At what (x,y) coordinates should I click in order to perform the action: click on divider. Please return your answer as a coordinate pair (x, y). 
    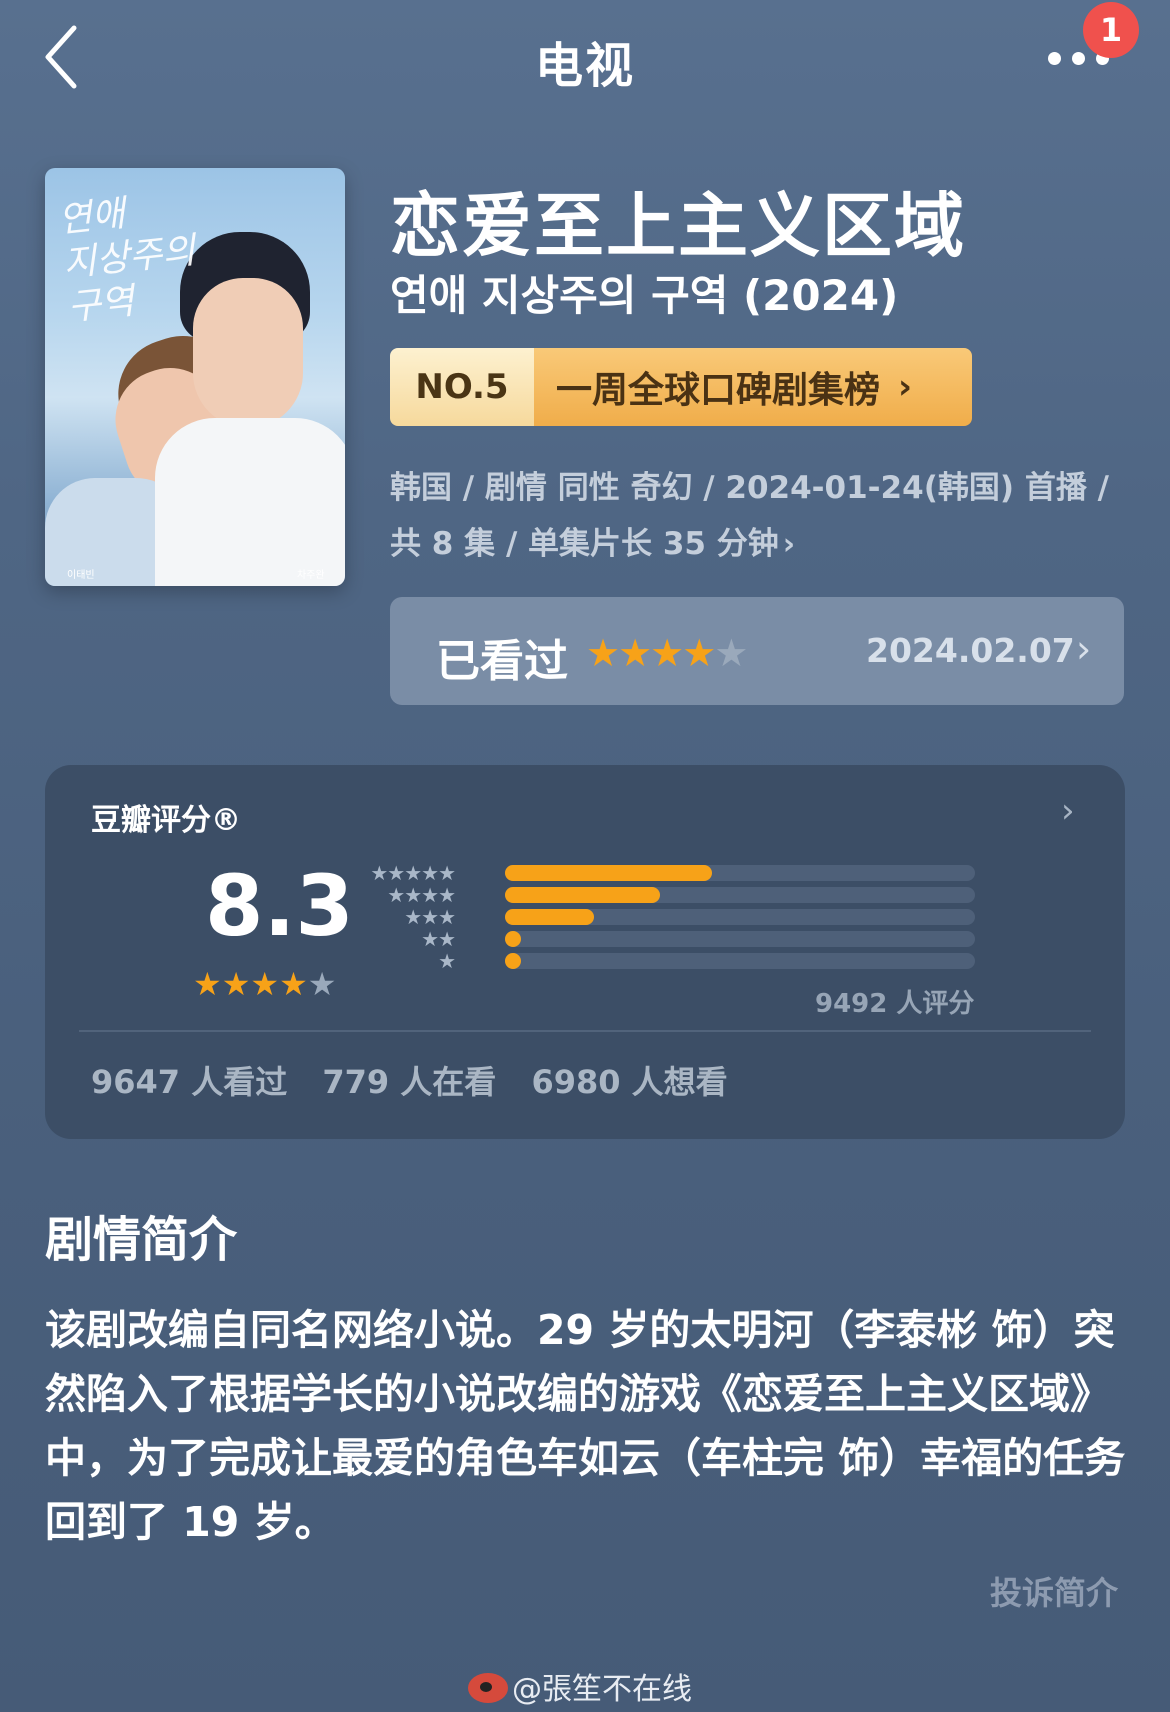
    Looking at the image, I should click on (585, 1031).